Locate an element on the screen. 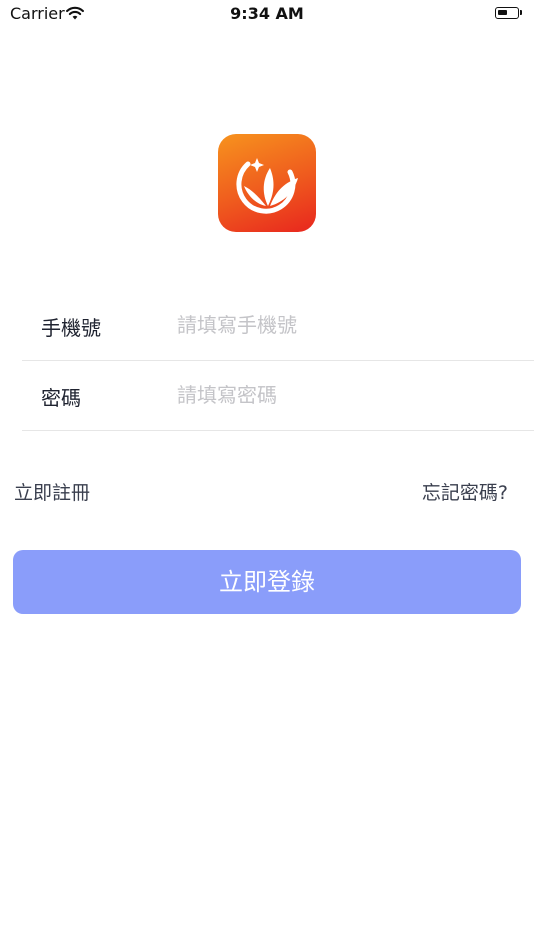  register-link: 立即註冊 is located at coordinates (52, 491).